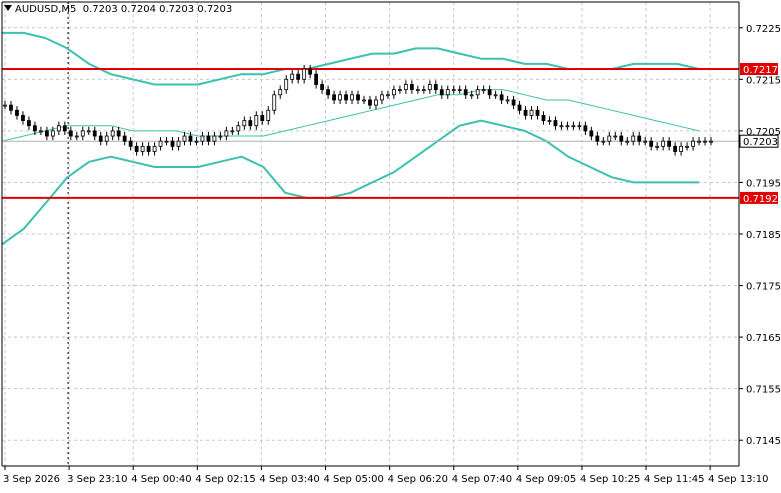  I want to click on symbol-label: AUDUSD,M5, so click(46, 9).